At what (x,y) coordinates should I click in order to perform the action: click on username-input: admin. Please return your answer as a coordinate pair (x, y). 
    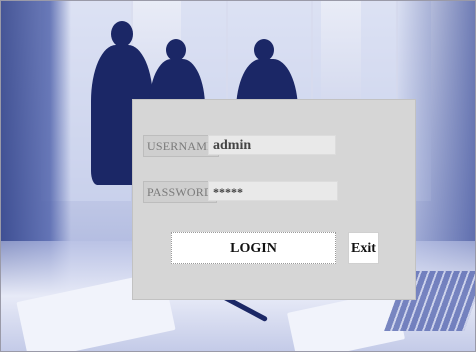
    Looking at the image, I should click on (272, 145).